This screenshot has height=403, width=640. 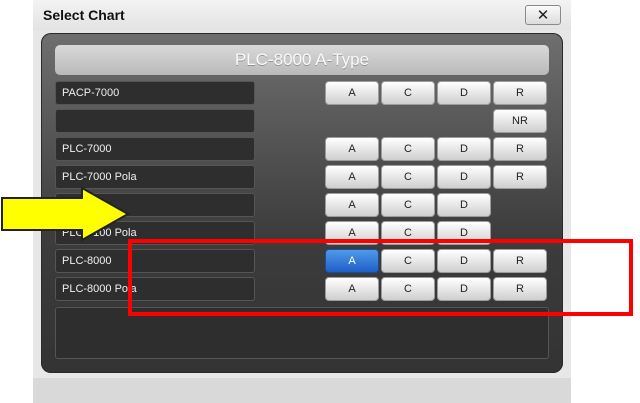 I want to click on dialog-title: Select Chart, so click(x=84, y=15).